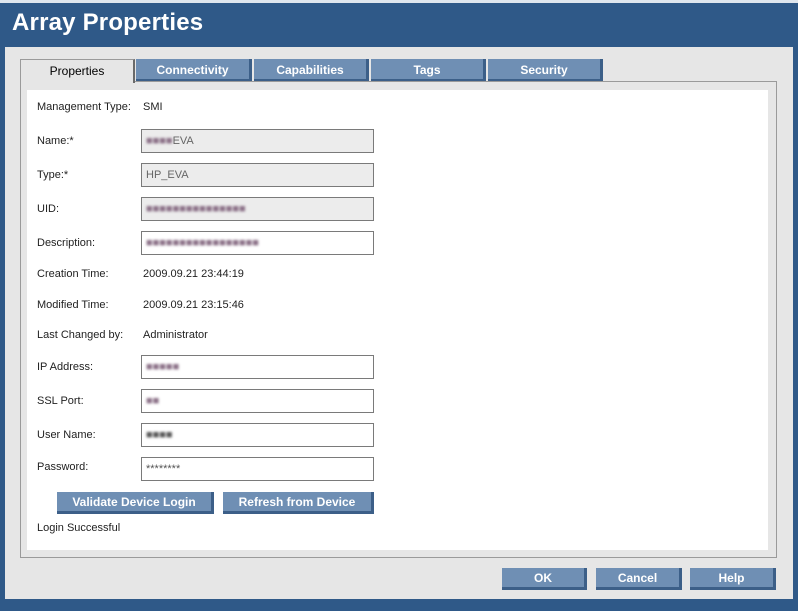 The height and width of the screenshot is (611, 798). What do you see at coordinates (55, 141) in the screenshot?
I see `name-label: Name:*` at bounding box center [55, 141].